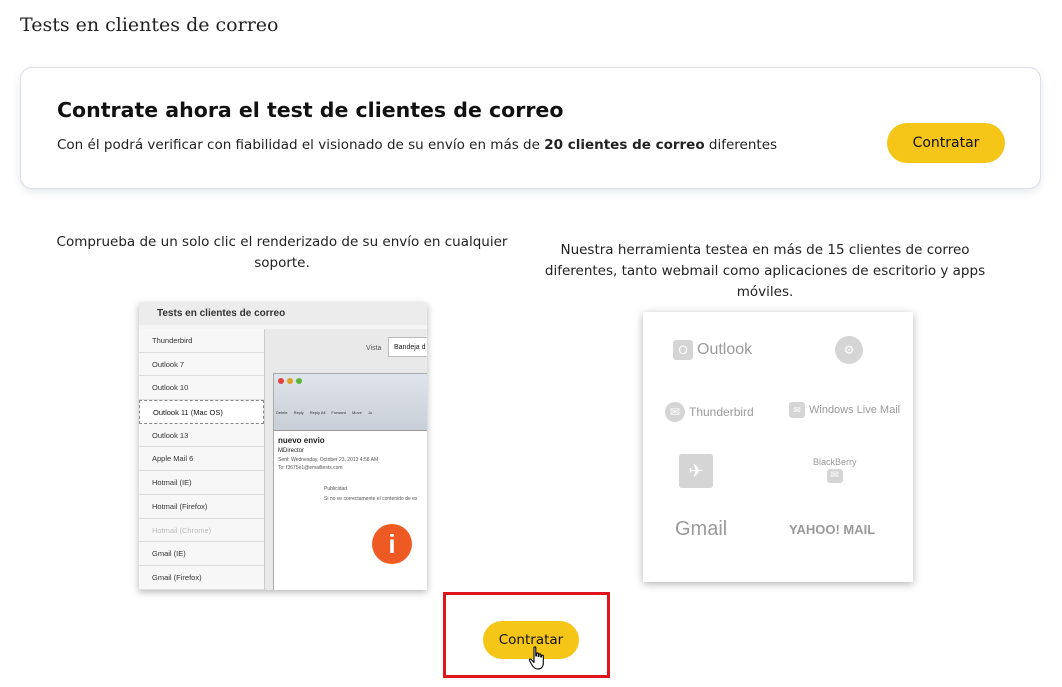  What do you see at coordinates (201, 412) in the screenshot?
I see `client-list-item-active: Outlook 11 (Mac OS)` at bounding box center [201, 412].